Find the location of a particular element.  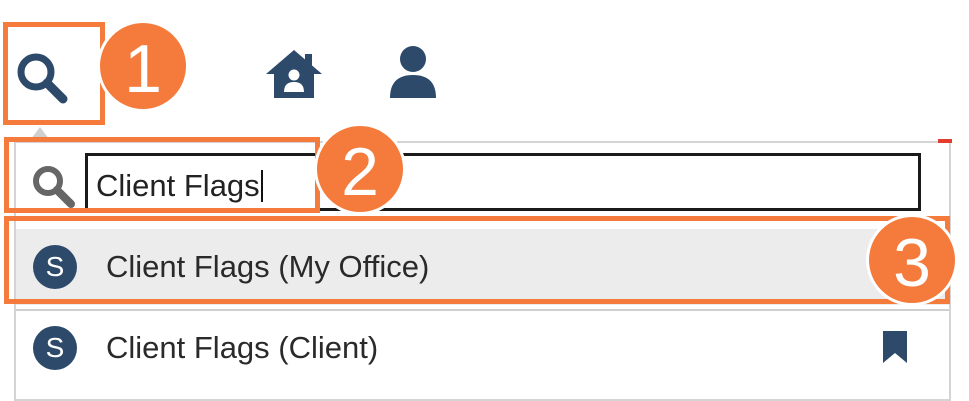

result-label: Client Flags (Client) is located at coordinates (242, 347).